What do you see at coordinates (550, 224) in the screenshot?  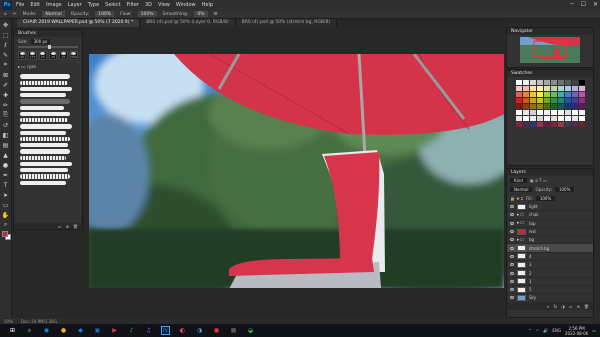 I see `layer-row: ▸▭ top` at bounding box center [550, 224].